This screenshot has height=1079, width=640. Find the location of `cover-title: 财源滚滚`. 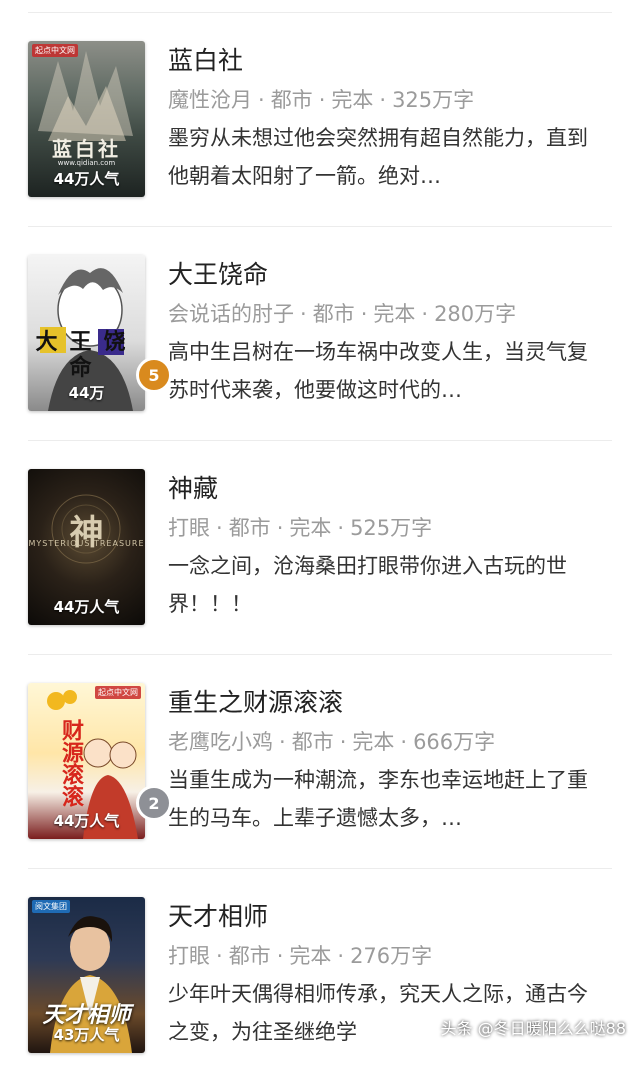

cover-title: 财源滚滚 is located at coordinates (71, 763).